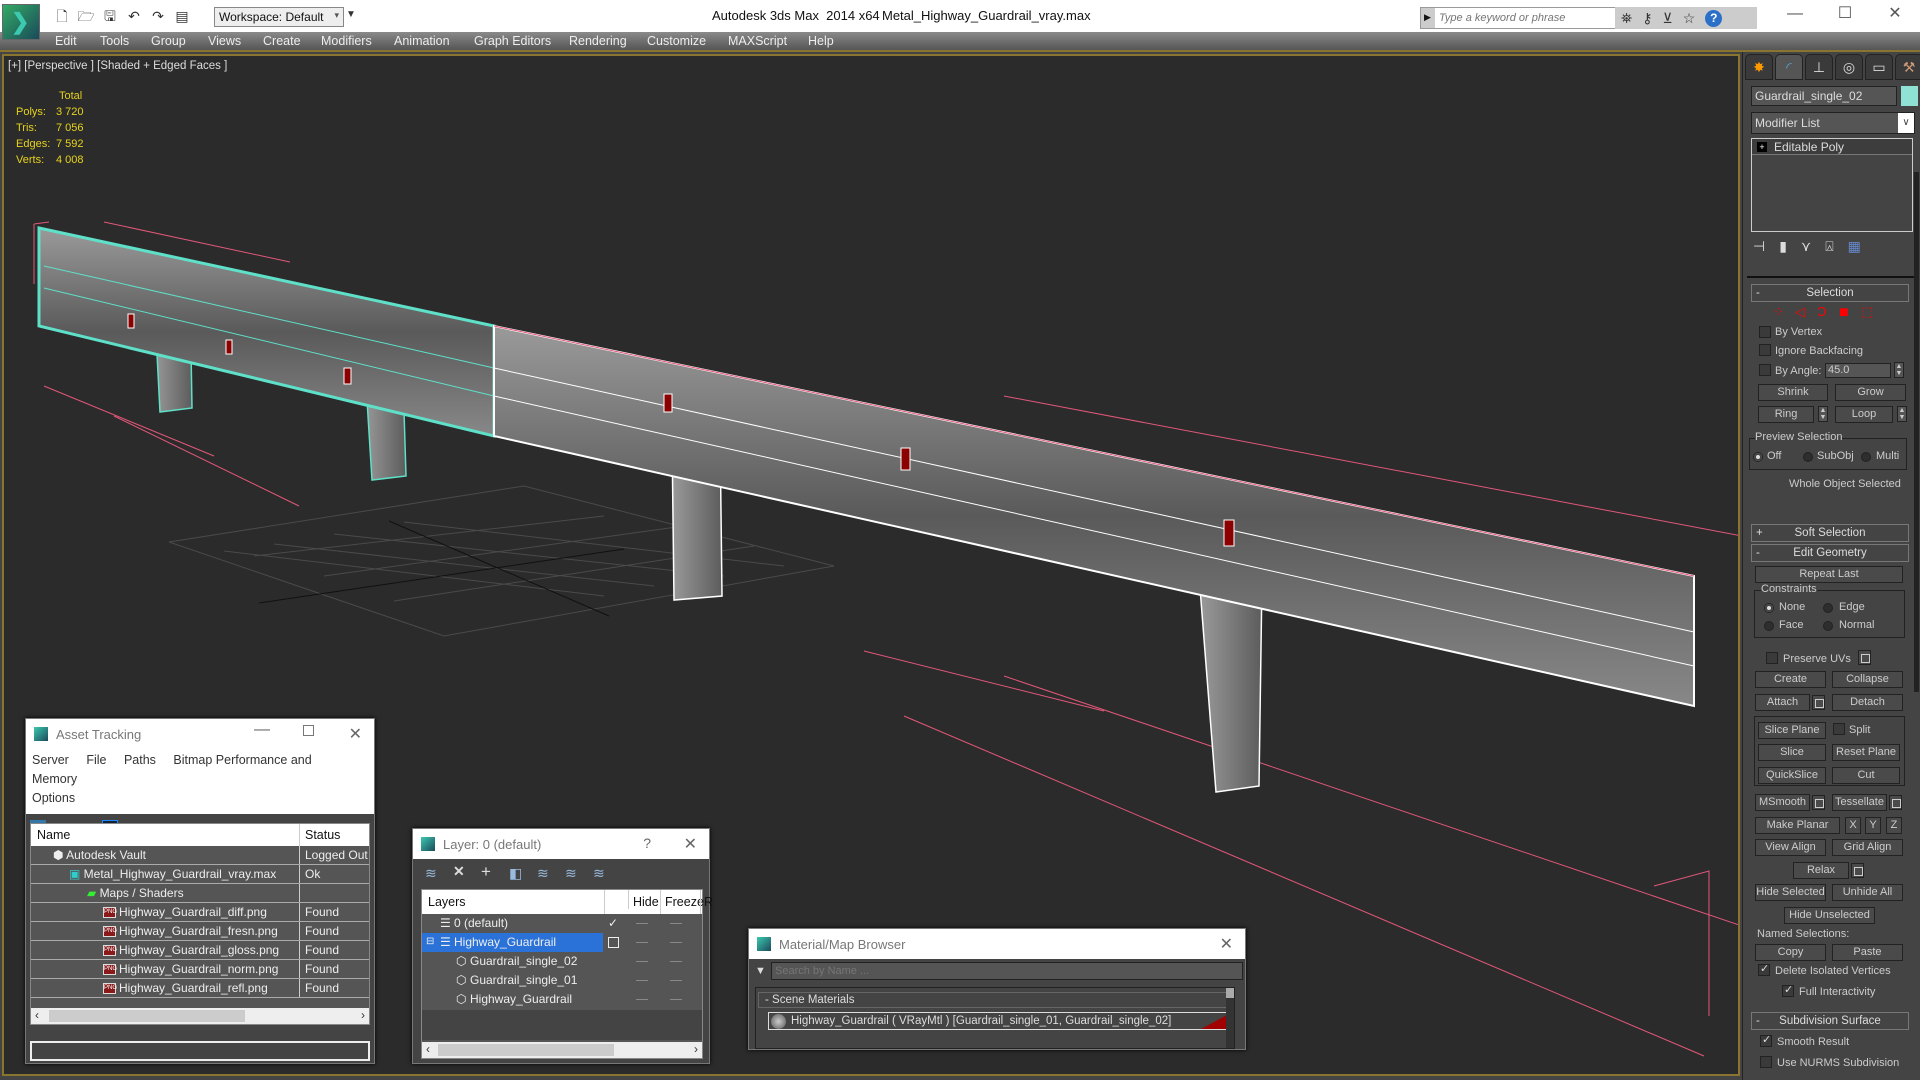 The width and height of the screenshot is (1920, 1080). I want to click on new-file-icon: 🗋, so click(62, 16).